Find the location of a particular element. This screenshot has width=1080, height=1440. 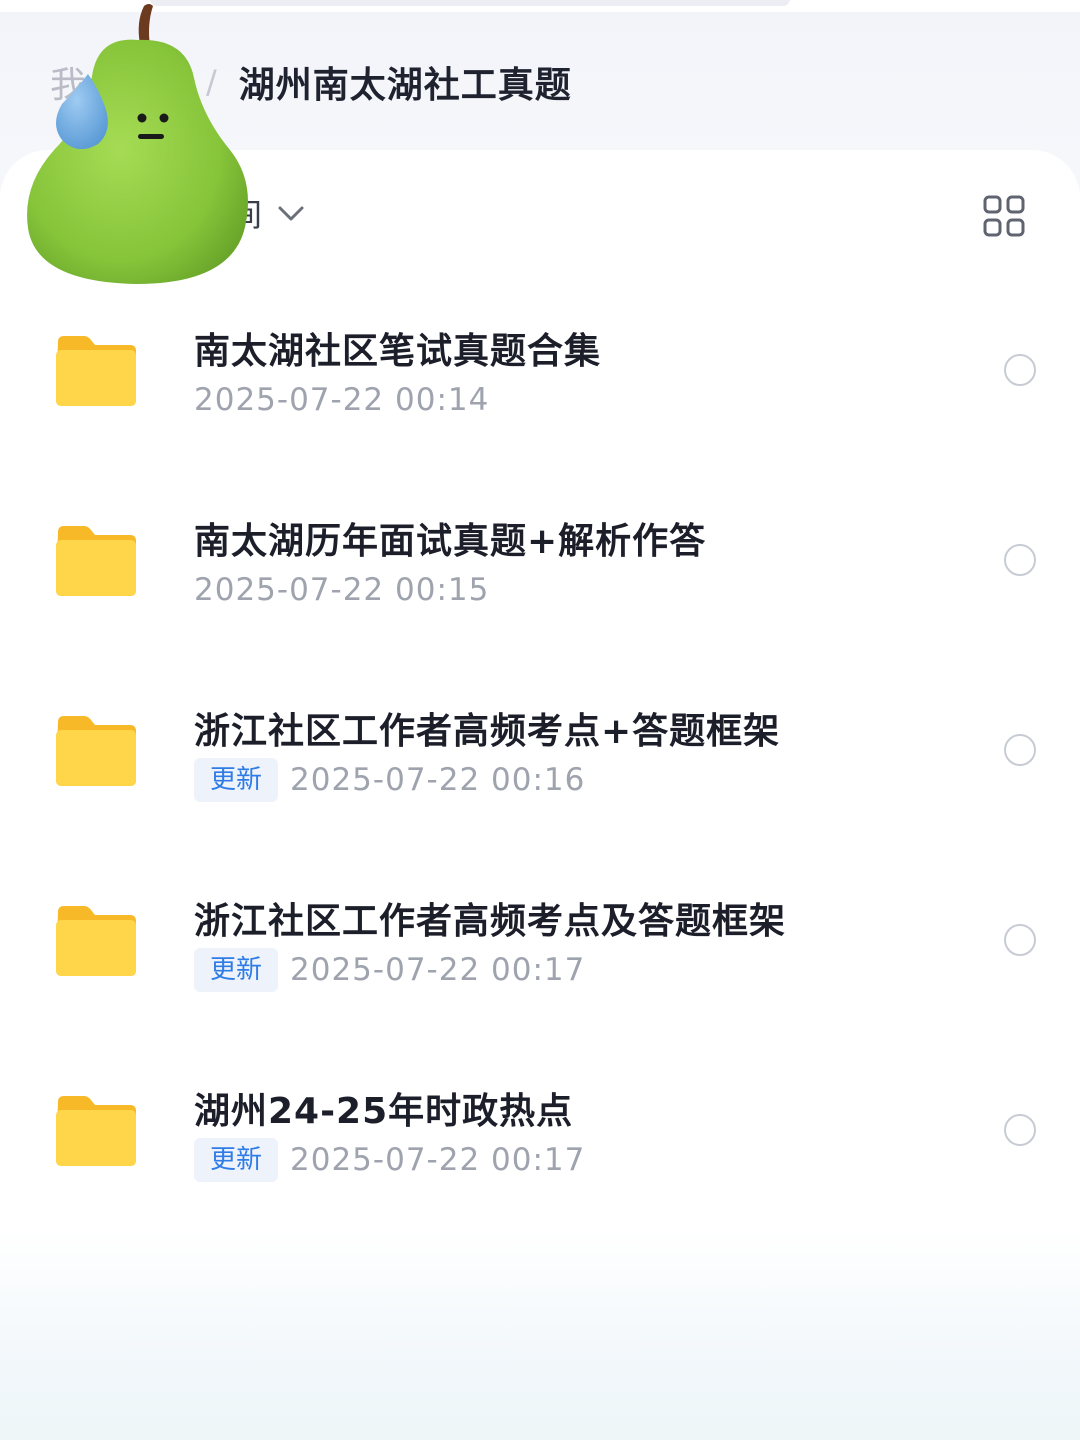

file-meta: 2025-07-22 00:15 is located at coordinates (341, 590).